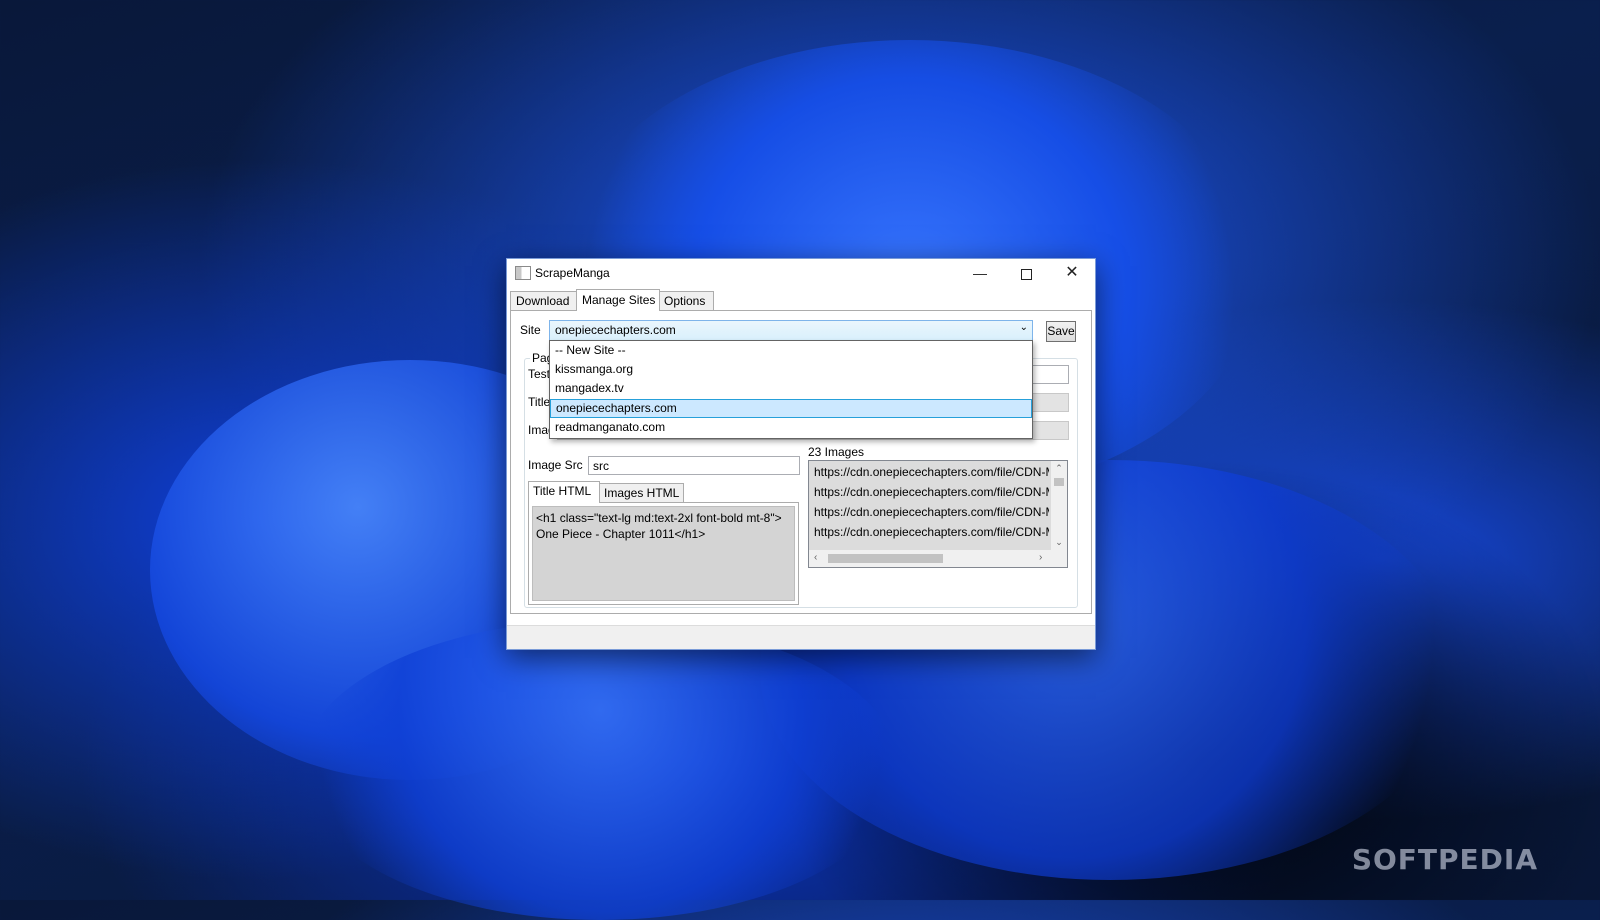 The width and height of the screenshot is (1600, 920). I want to click on chevron-down-icon: ⌄, so click(1023, 327).